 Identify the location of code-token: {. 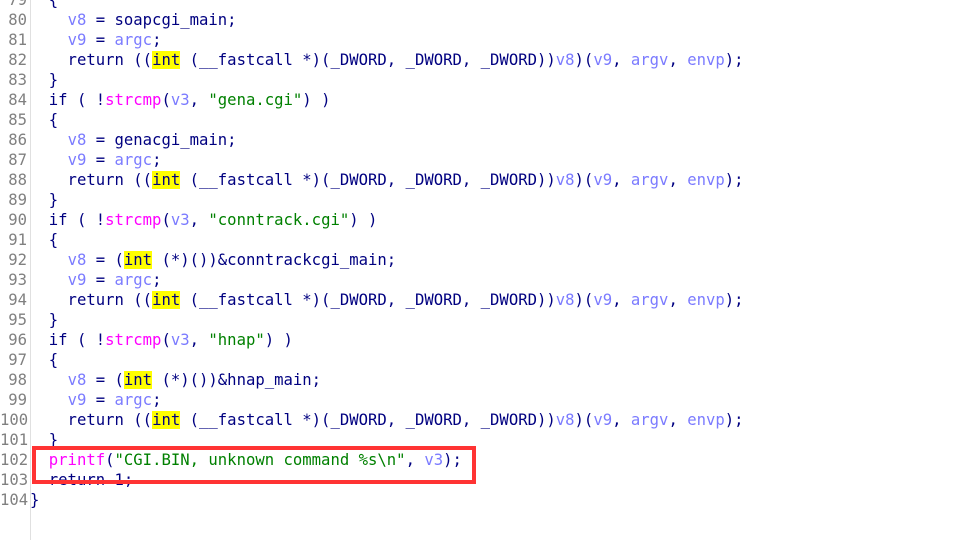
(44, 240).